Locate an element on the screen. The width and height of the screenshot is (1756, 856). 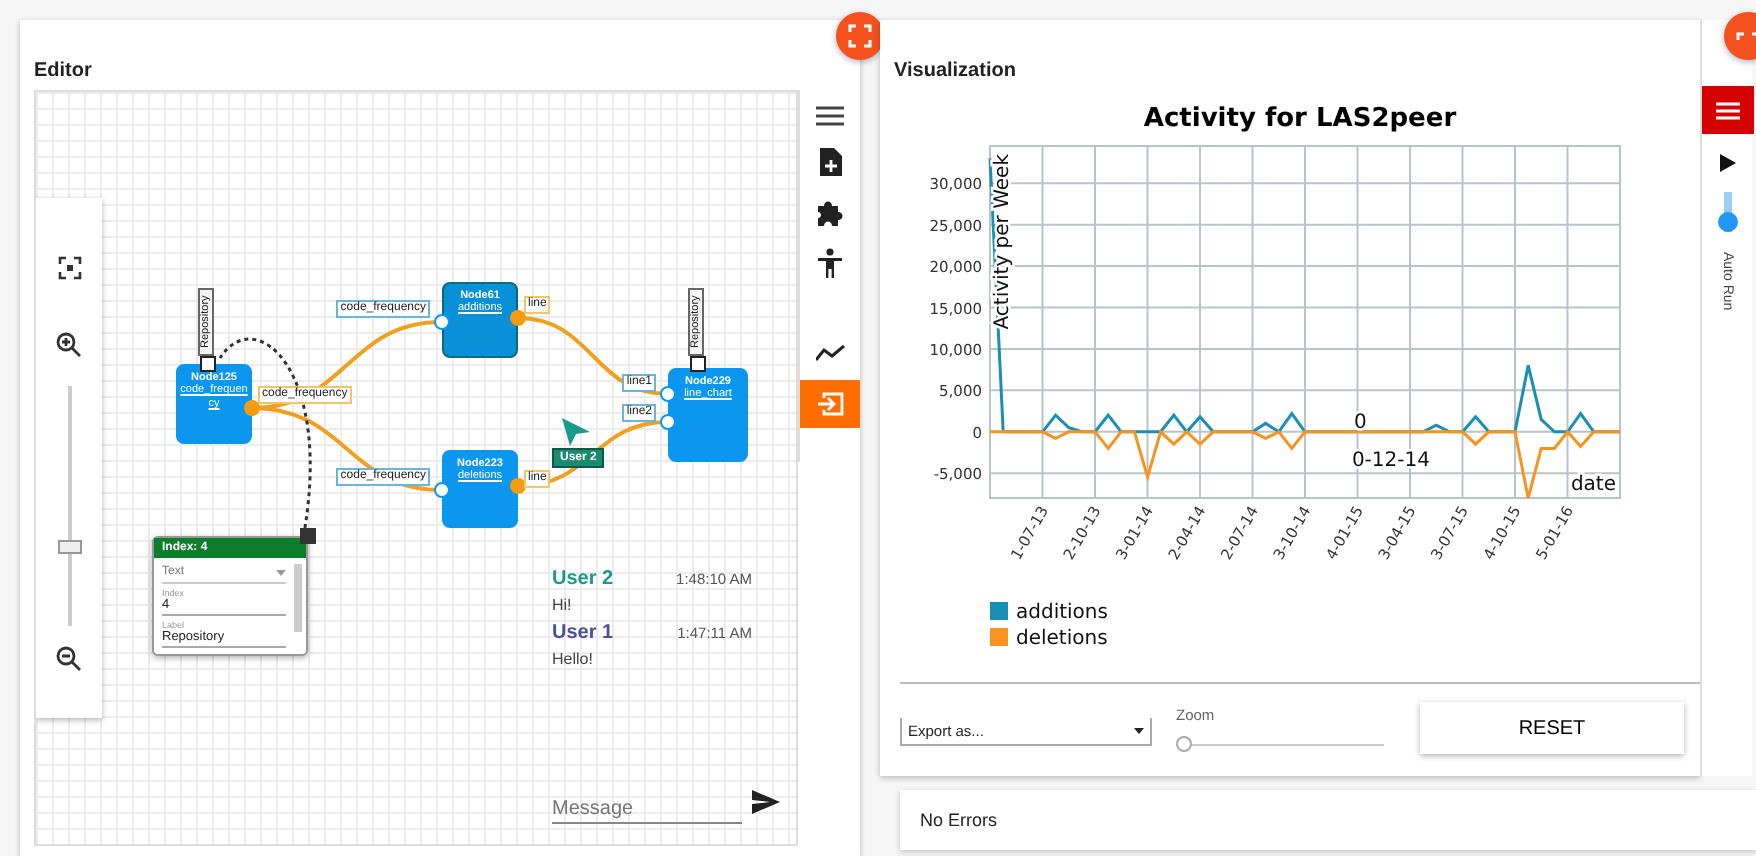
menu-button is located at coordinates (1727, 110).